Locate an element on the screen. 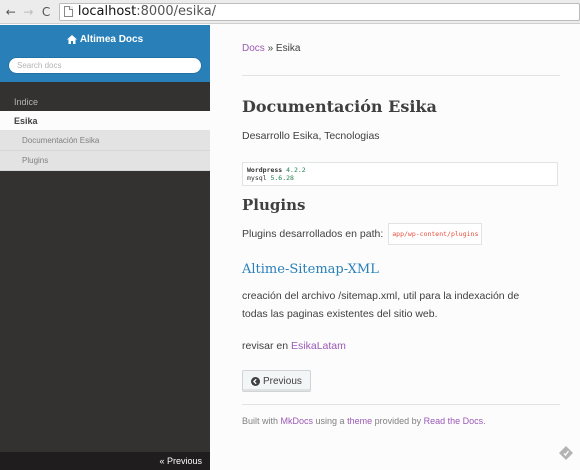  nav-subitem-documentacion-esika: Documentación Esika is located at coordinates (105, 141).